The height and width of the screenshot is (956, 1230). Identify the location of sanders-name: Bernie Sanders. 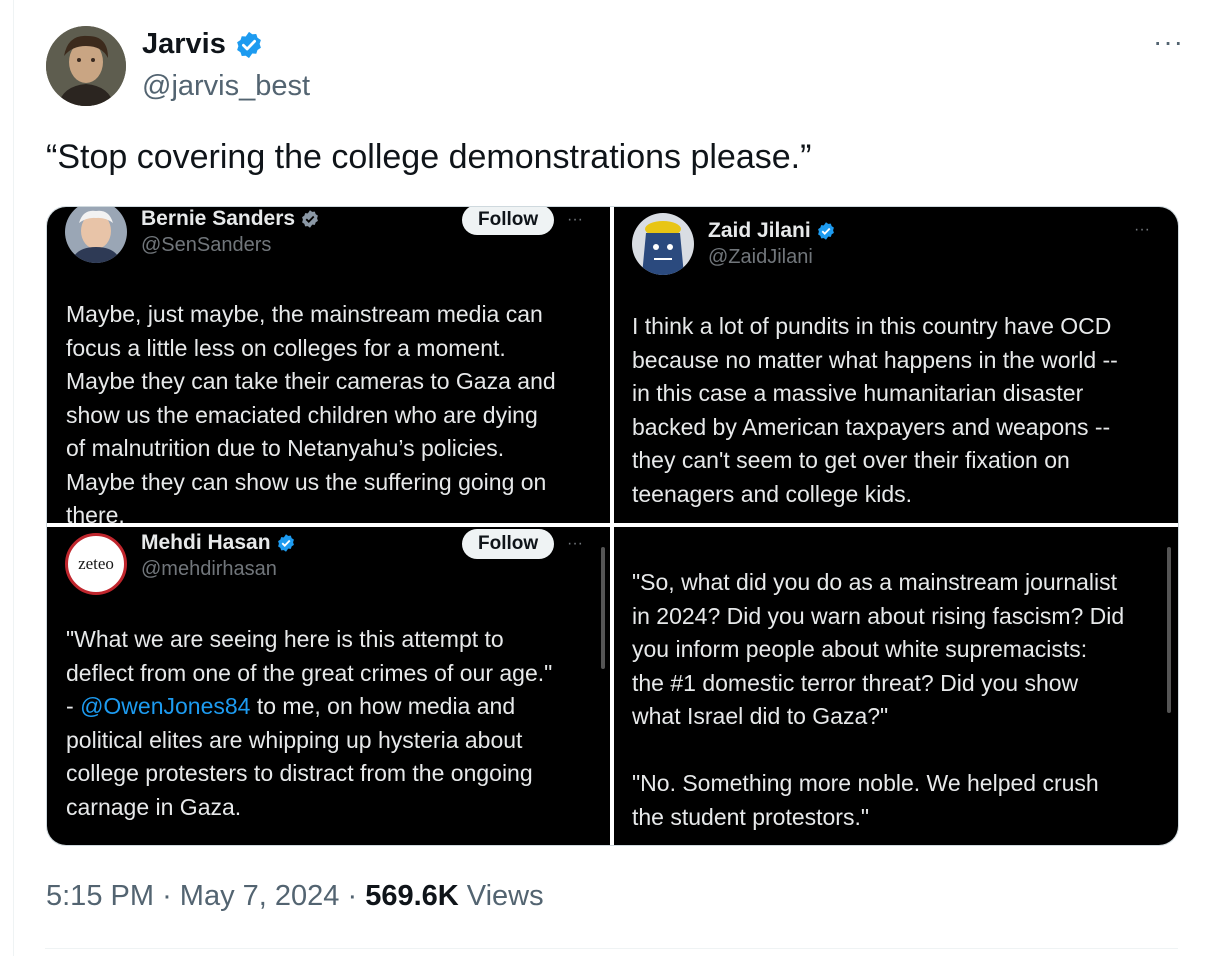
(230, 219).